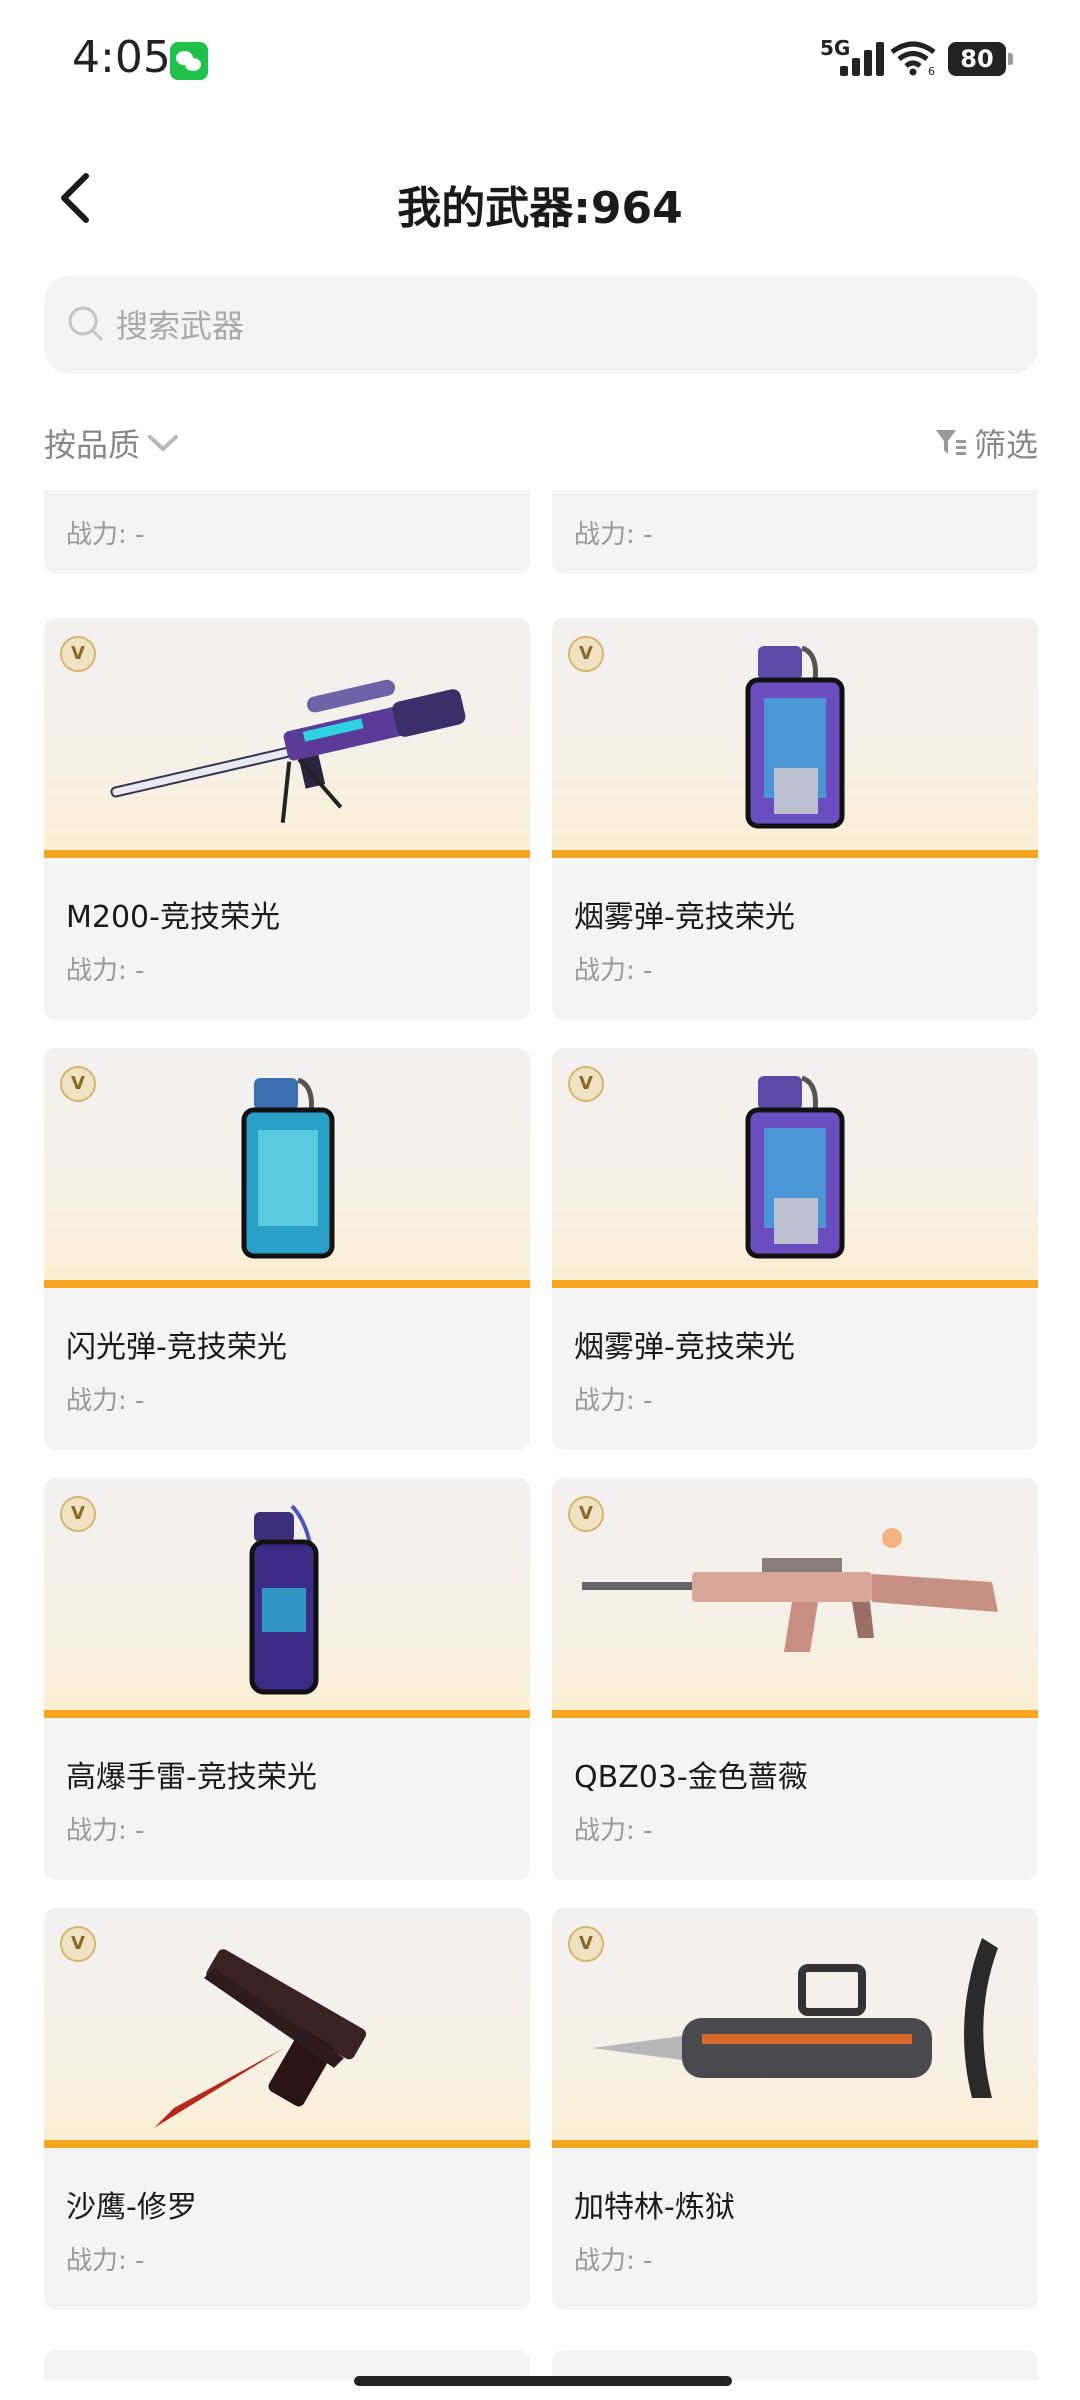 The height and width of the screenshot is (2400, 1080). Describe the element at coordinates (863, 59) in the screenshot. I see `signal-icon` at that location.